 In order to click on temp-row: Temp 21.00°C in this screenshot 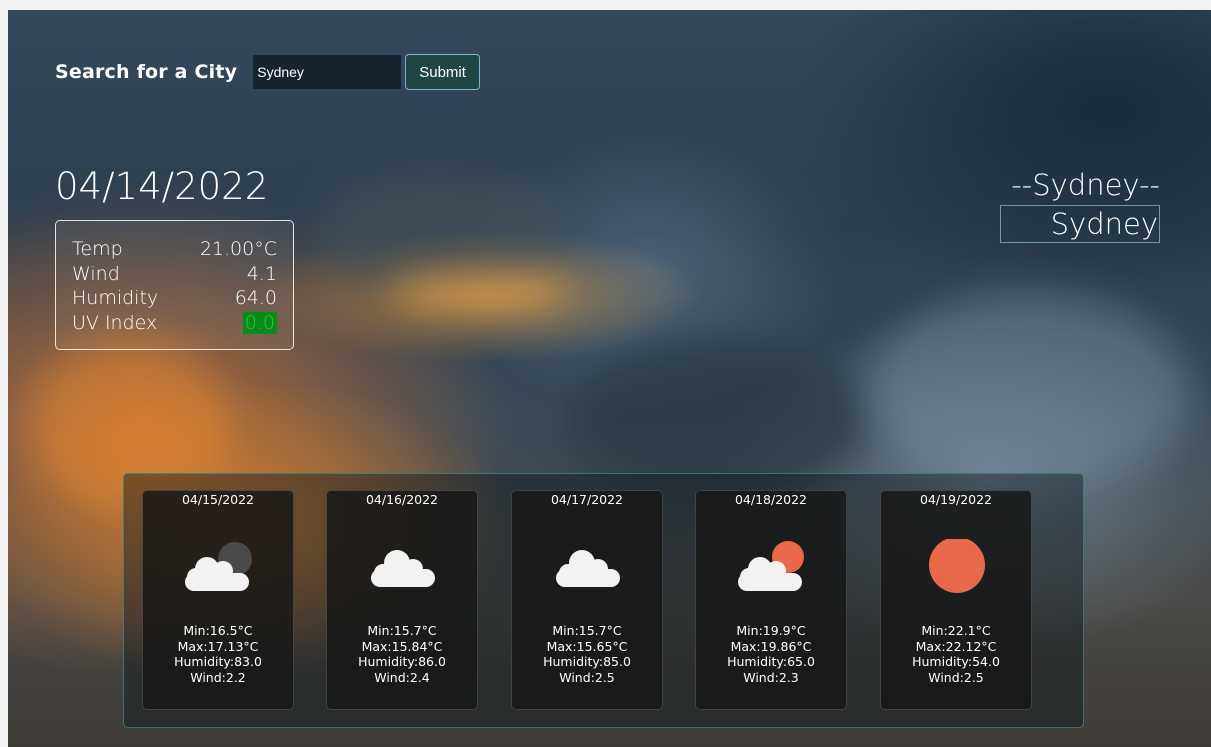, I will do `click(174, 249)`.